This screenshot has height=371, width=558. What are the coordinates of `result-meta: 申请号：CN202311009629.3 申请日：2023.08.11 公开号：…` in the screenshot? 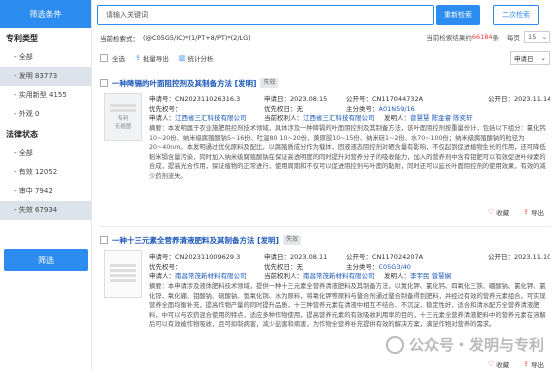 It's located at (349, 267).